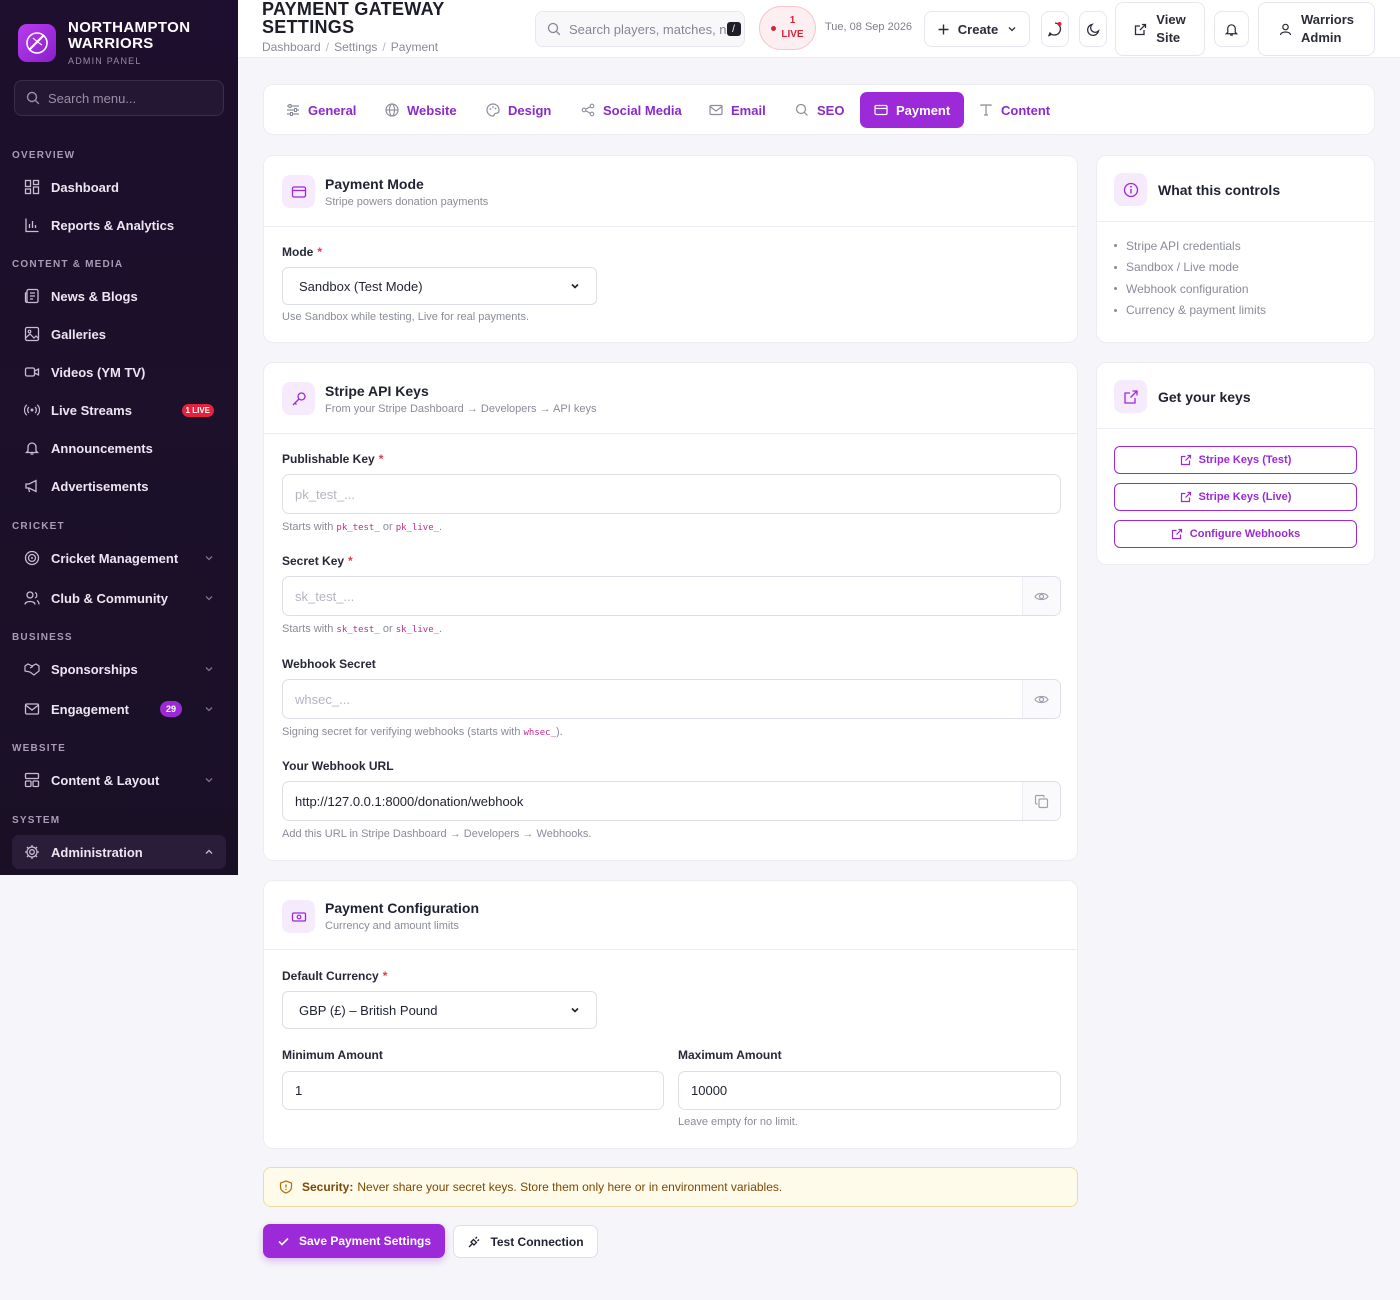 The image size is (1400, 1300). I want to click on save-payment-settings-button: Save Payment Settings, so click(354, 1241).